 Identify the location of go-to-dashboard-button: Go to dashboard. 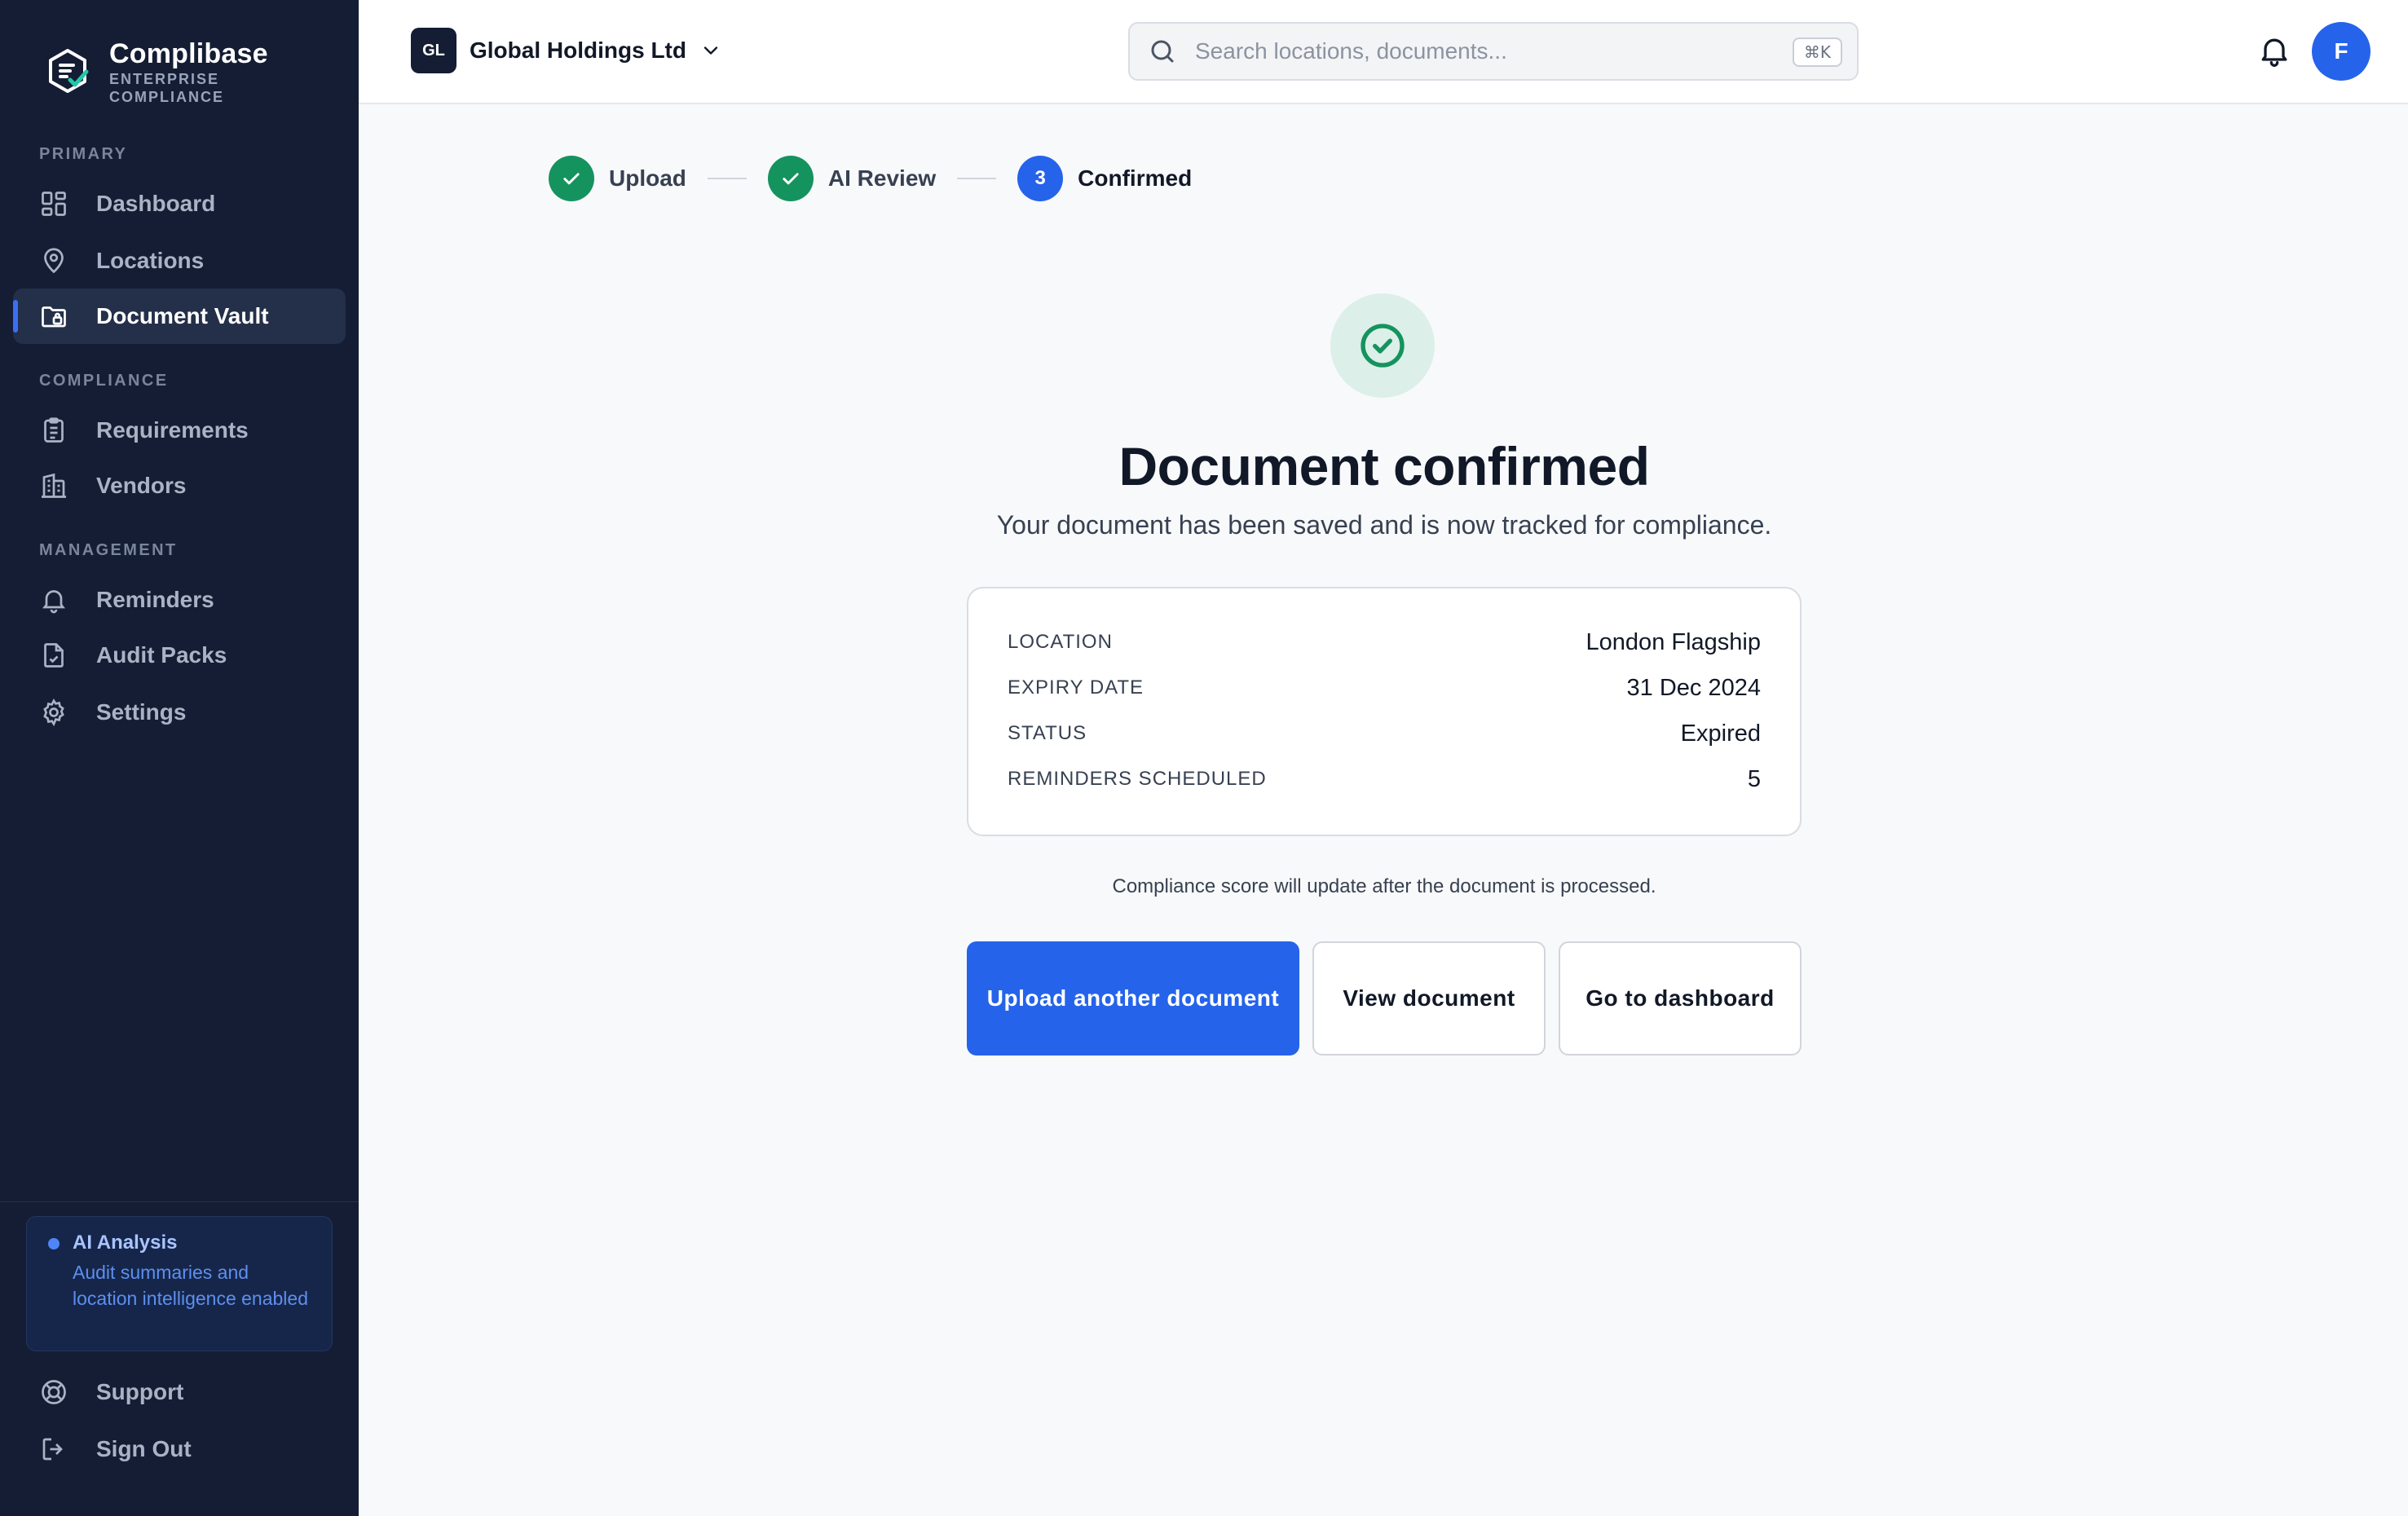
(1680, 998).